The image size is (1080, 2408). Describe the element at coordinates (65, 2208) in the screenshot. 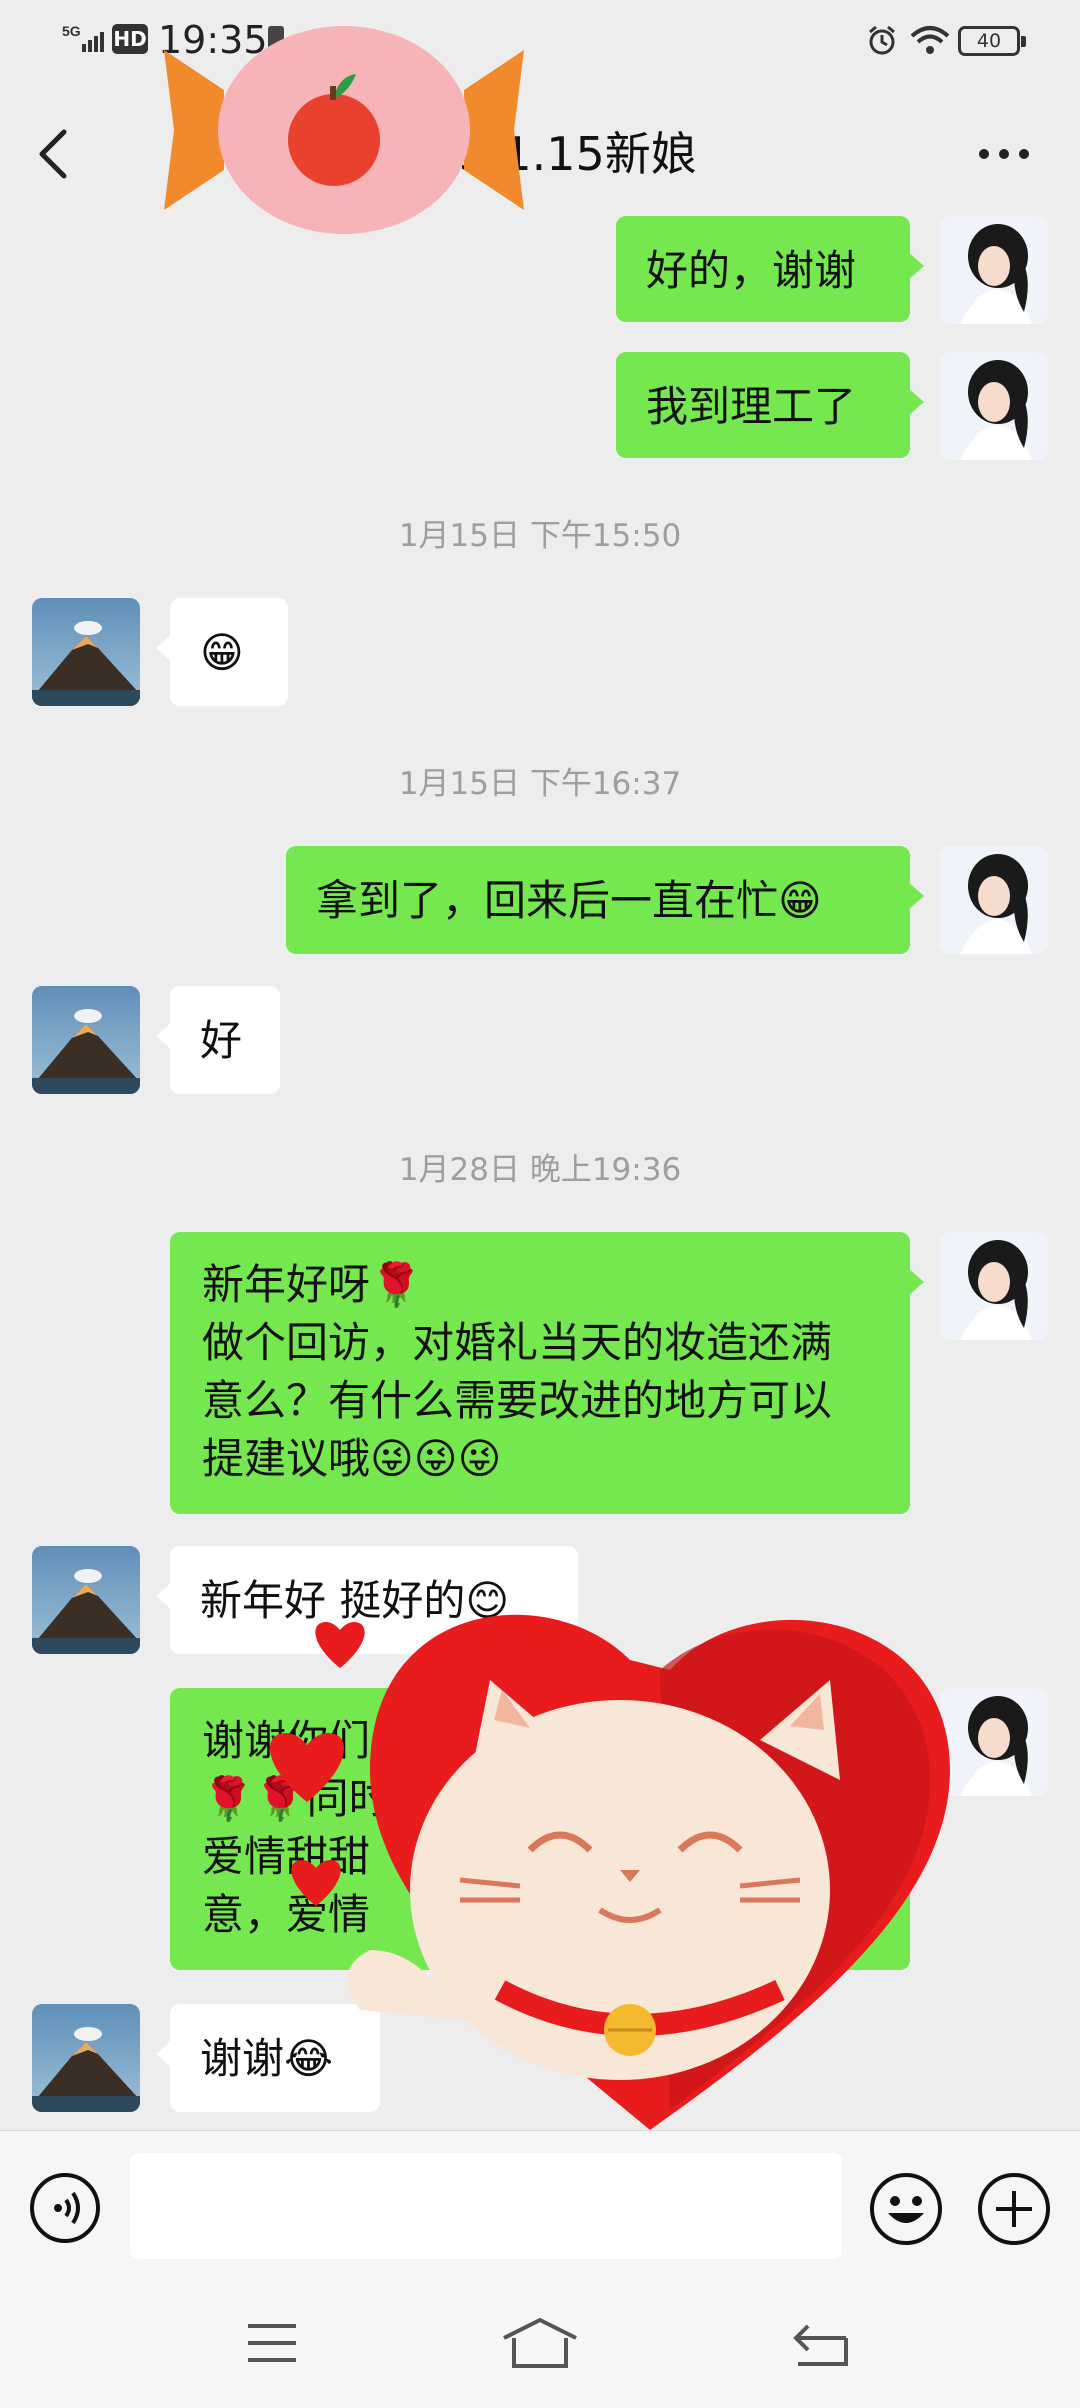

I see `voice-icon` at that location.